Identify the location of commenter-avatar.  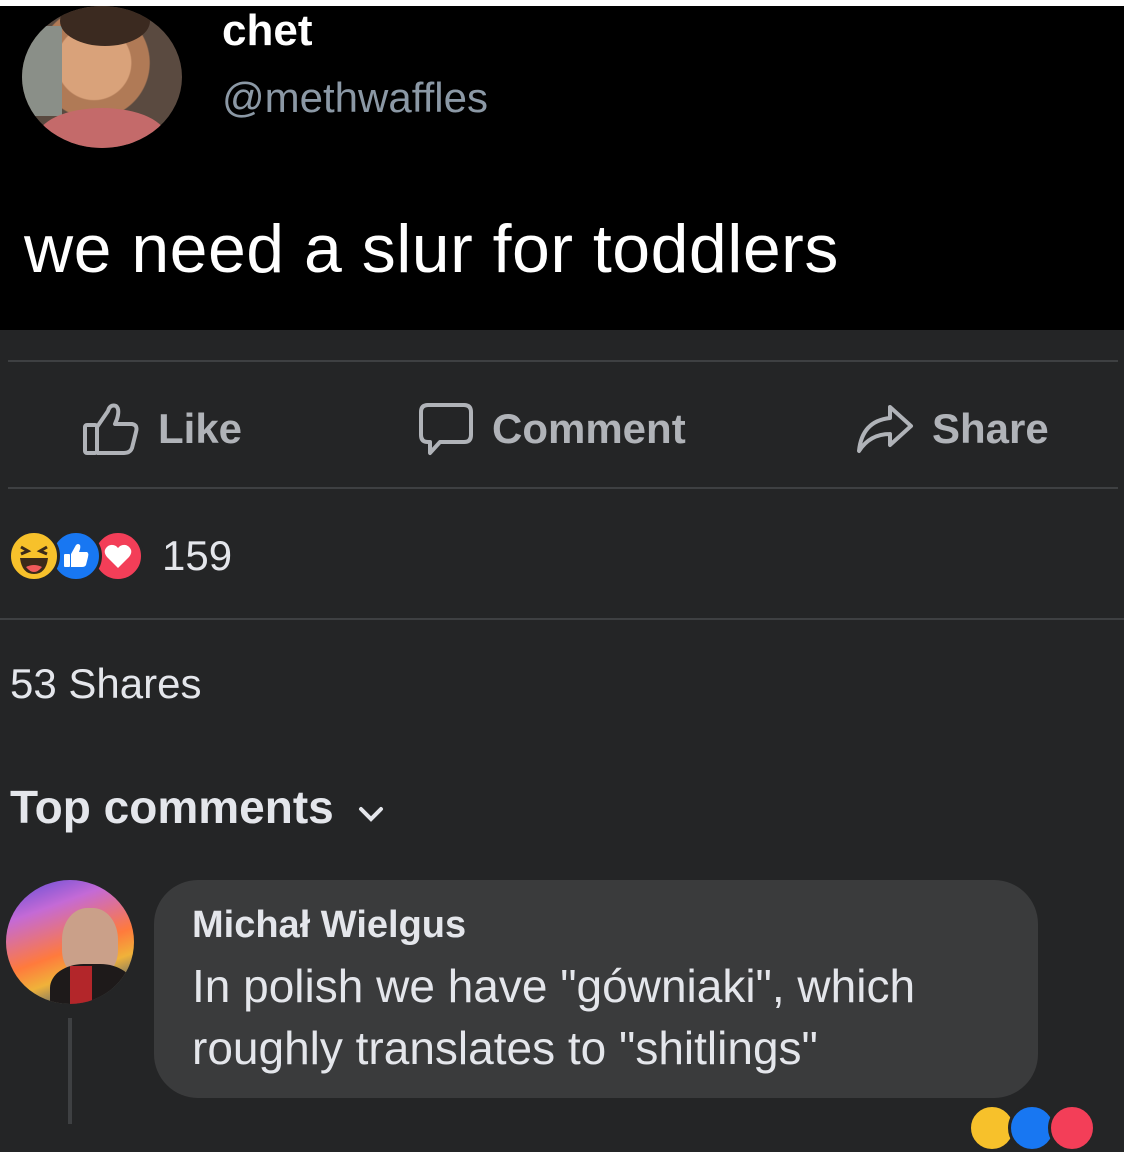
(70, 942).